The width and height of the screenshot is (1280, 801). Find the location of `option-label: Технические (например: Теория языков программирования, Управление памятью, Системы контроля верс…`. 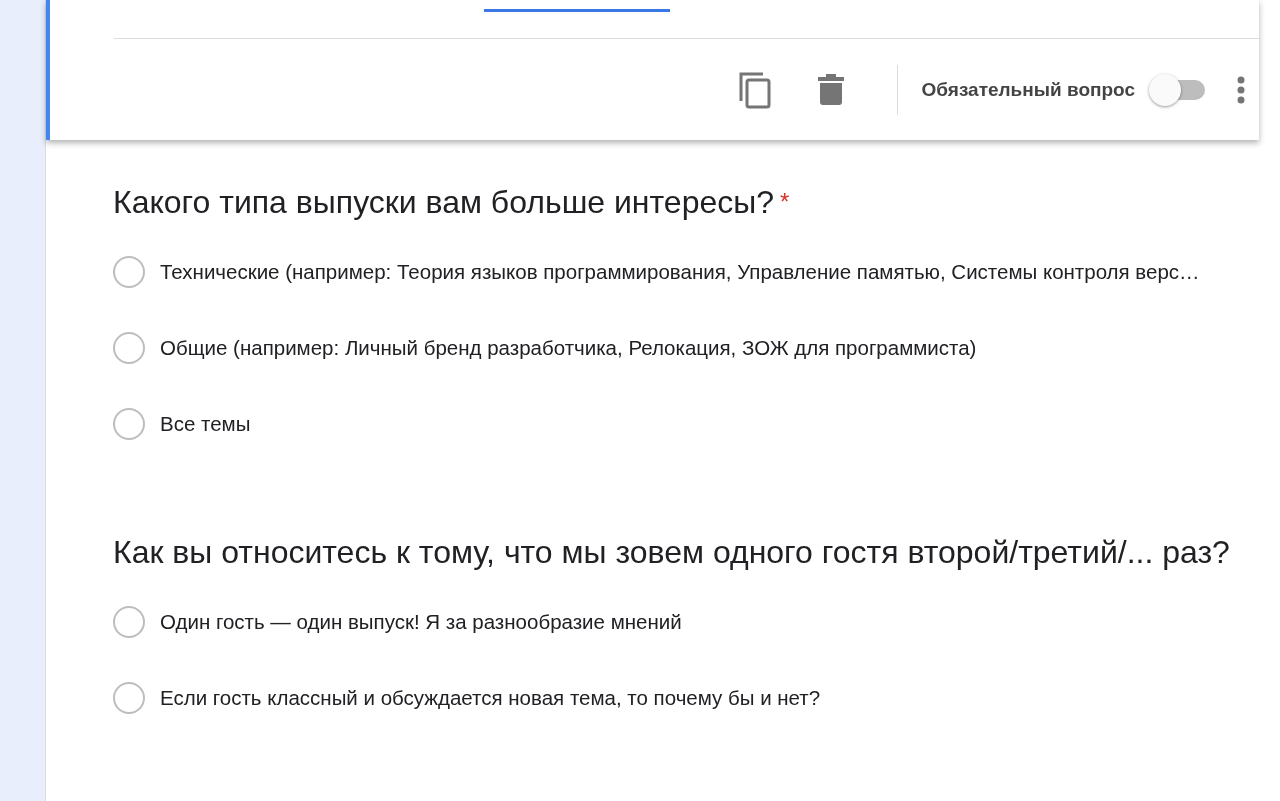

option-label: Технические (например: Теория языков программирования, Управление памятью, Системы контроля верс… is located at coordinates (680, 272).